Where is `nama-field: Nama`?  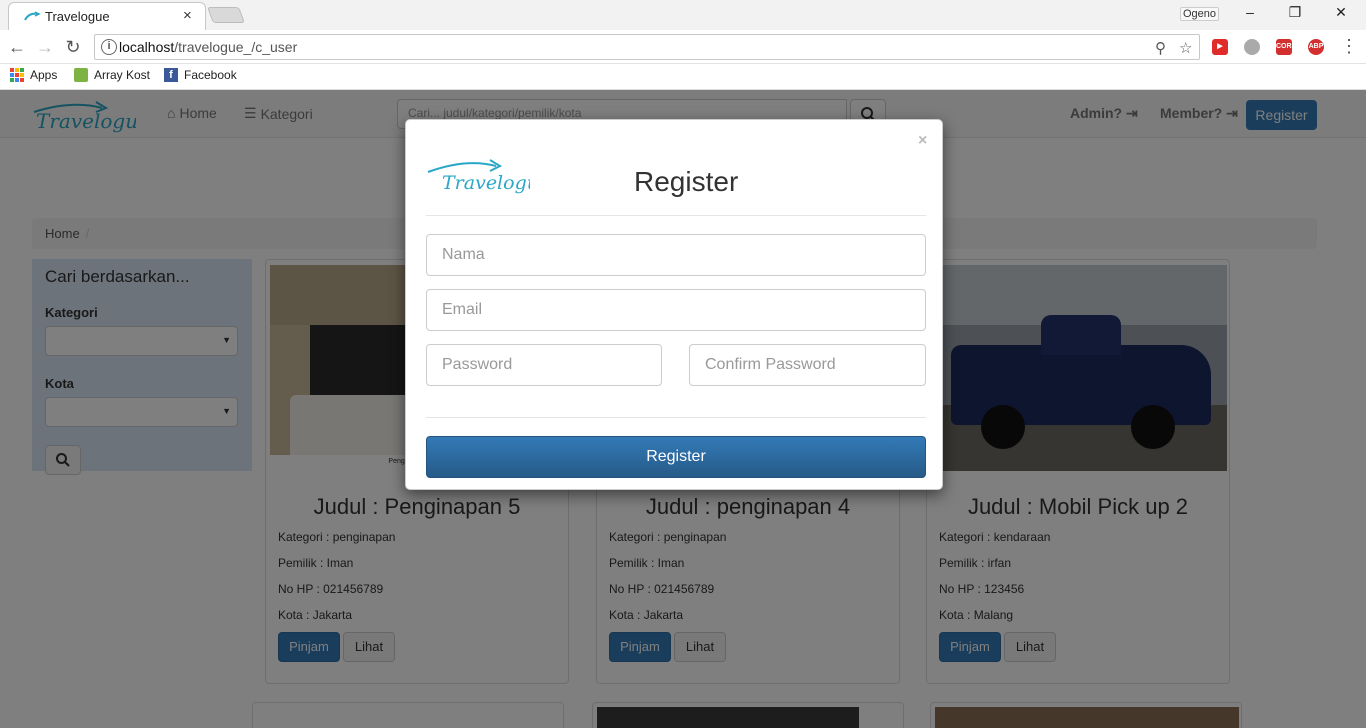 nama-field: Nama is located at coordinates (676, 255).